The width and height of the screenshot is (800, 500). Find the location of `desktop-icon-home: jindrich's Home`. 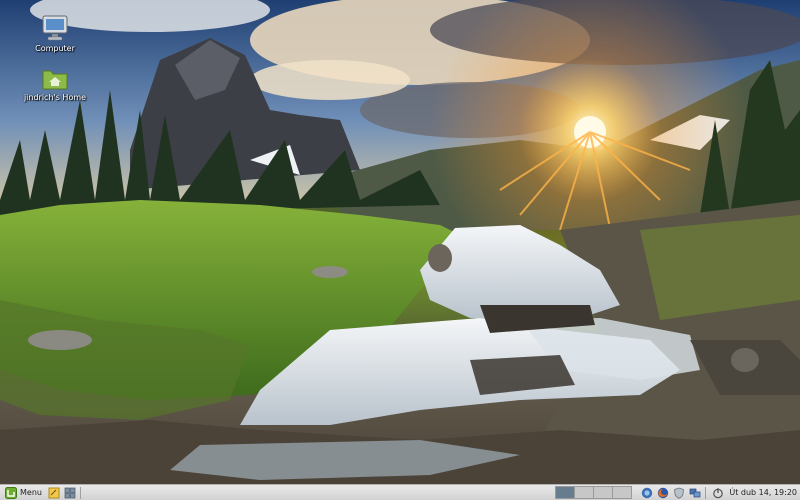

desktop-icon-home: jindrich's Home is located at coordinates (55, 84).